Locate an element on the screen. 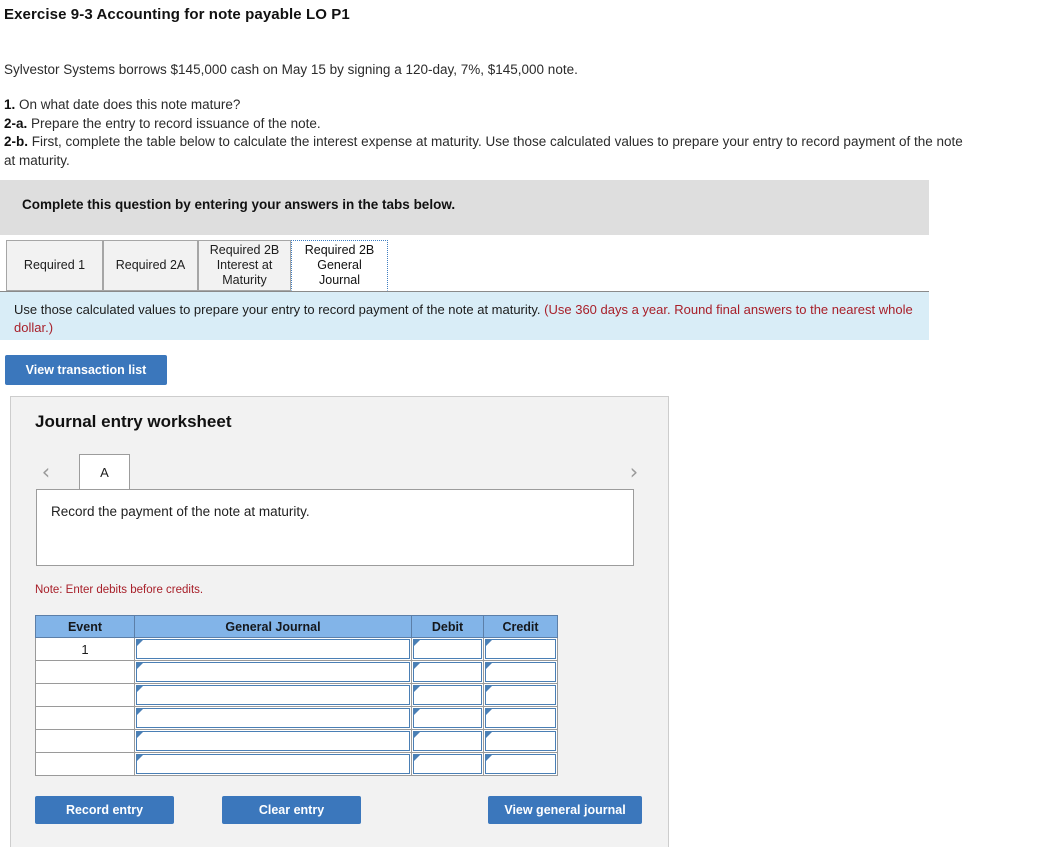 Image resolution: width=1044 pixels, height=847 pixels. worksheet-entry-tab-a: A is located at coordinates (104, 472).